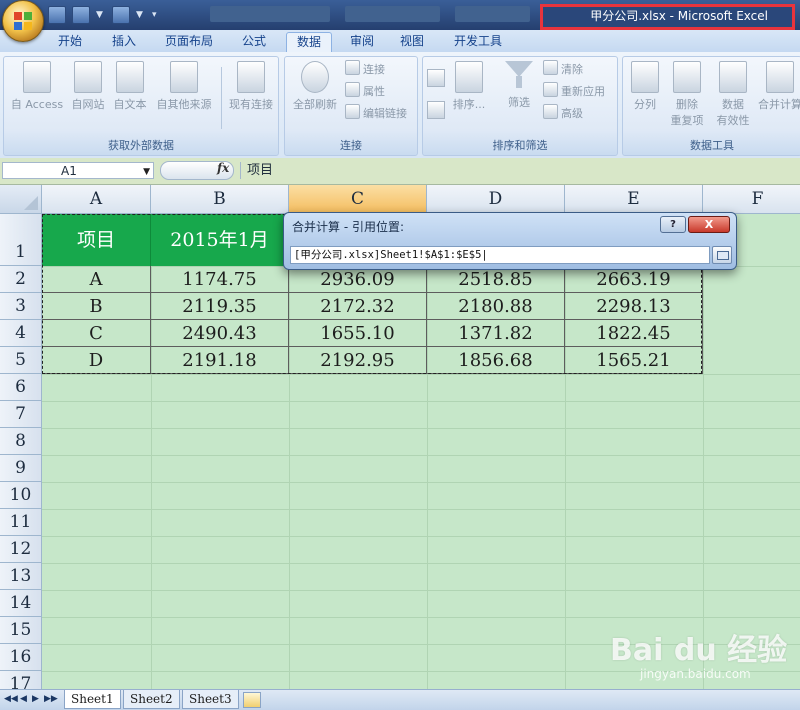 The width and height of the screenshot is (800, 710). What do you see at coordinates (101, 15) in the screenshot?
I see `undo-dropdown-icon: ▼` at bounding box center [101, 15].